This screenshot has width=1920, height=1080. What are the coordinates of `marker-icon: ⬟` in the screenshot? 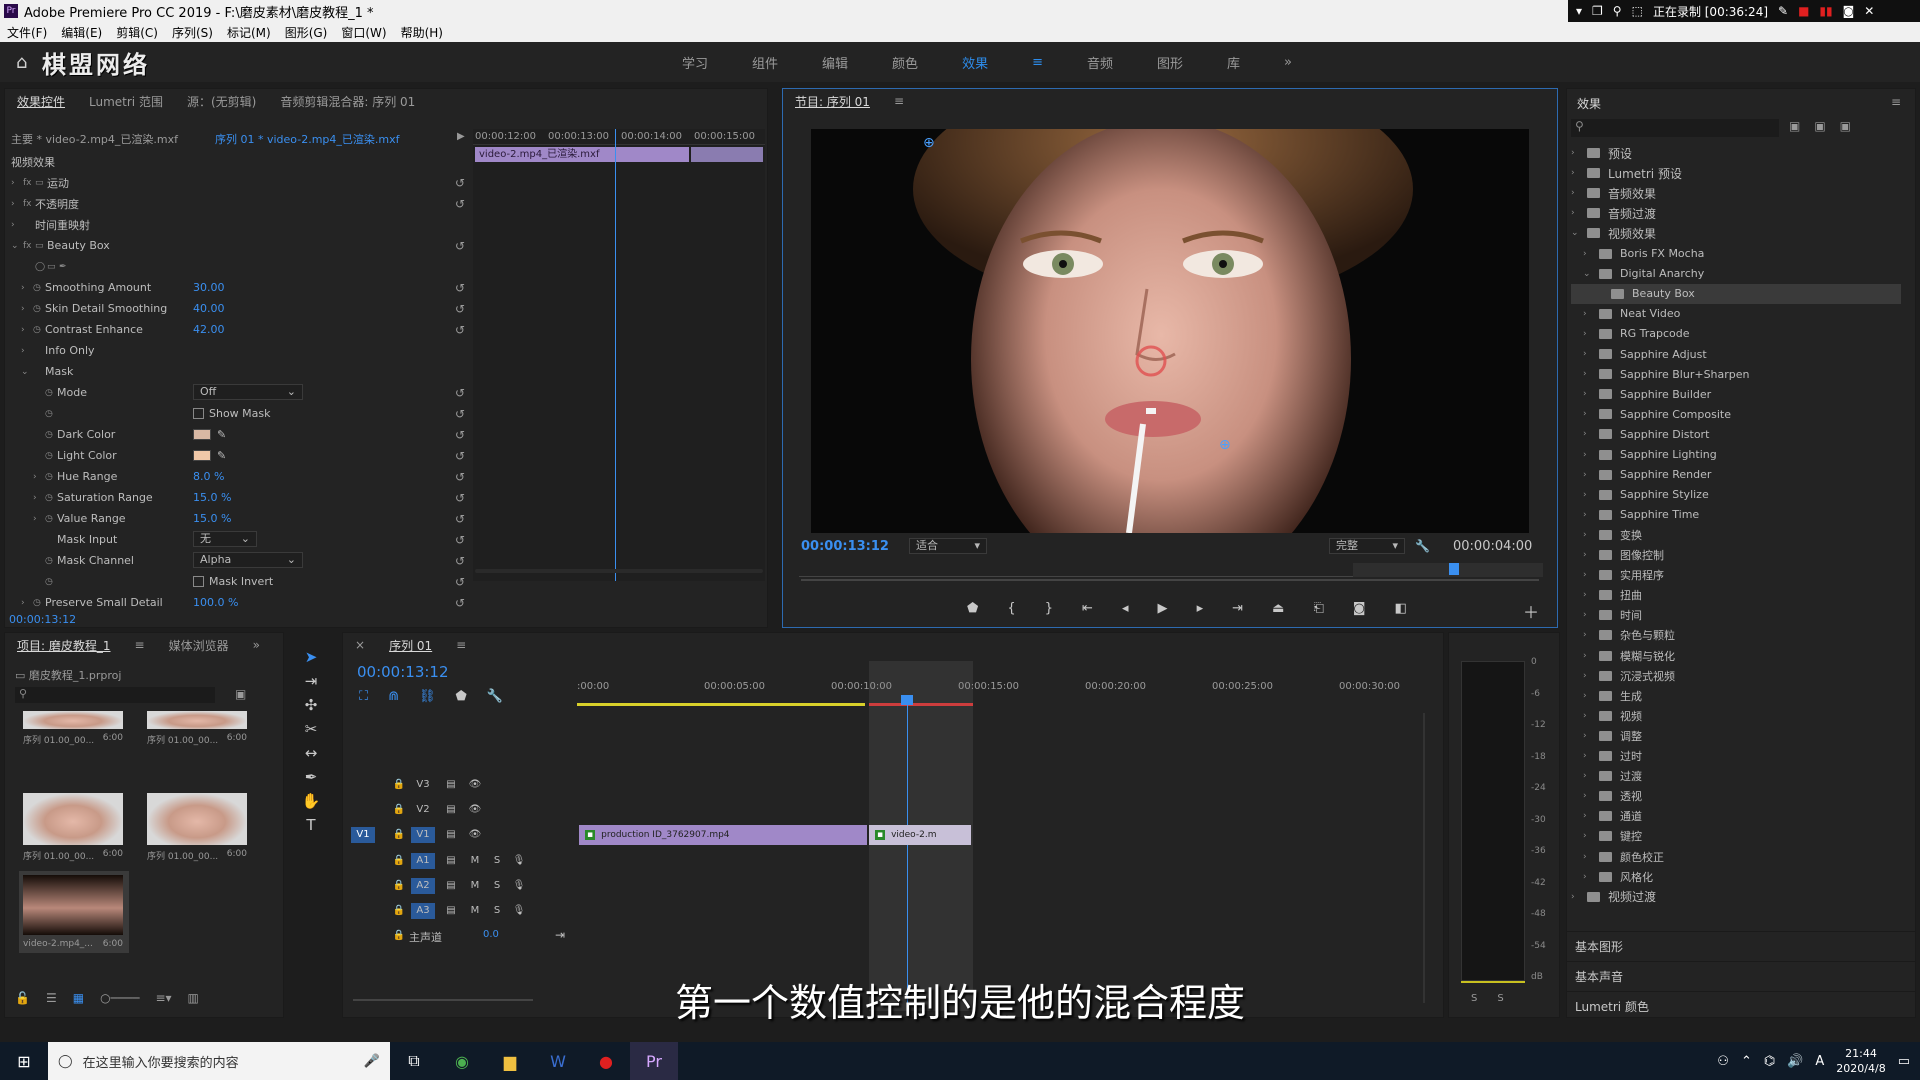 It's located at (972, 608).